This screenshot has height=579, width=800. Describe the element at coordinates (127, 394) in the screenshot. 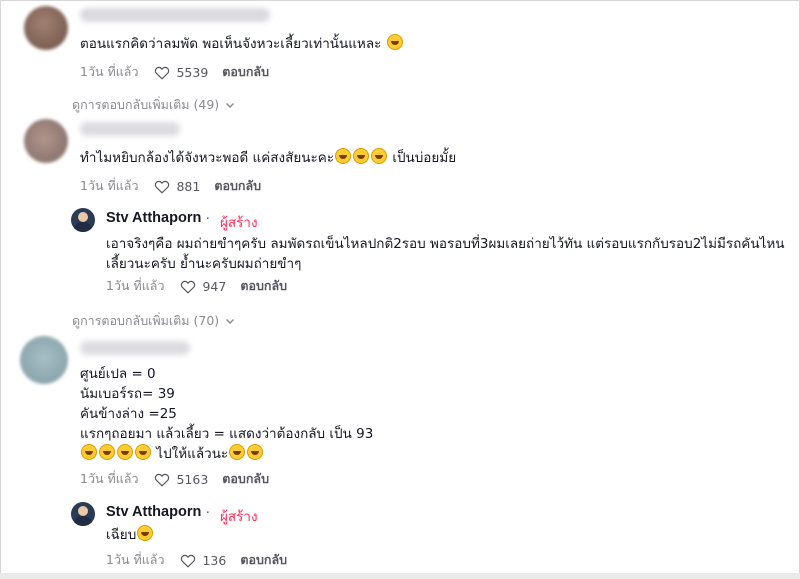

I see `comment-text-line: นัมเบอร์รถ= 39` at that location.